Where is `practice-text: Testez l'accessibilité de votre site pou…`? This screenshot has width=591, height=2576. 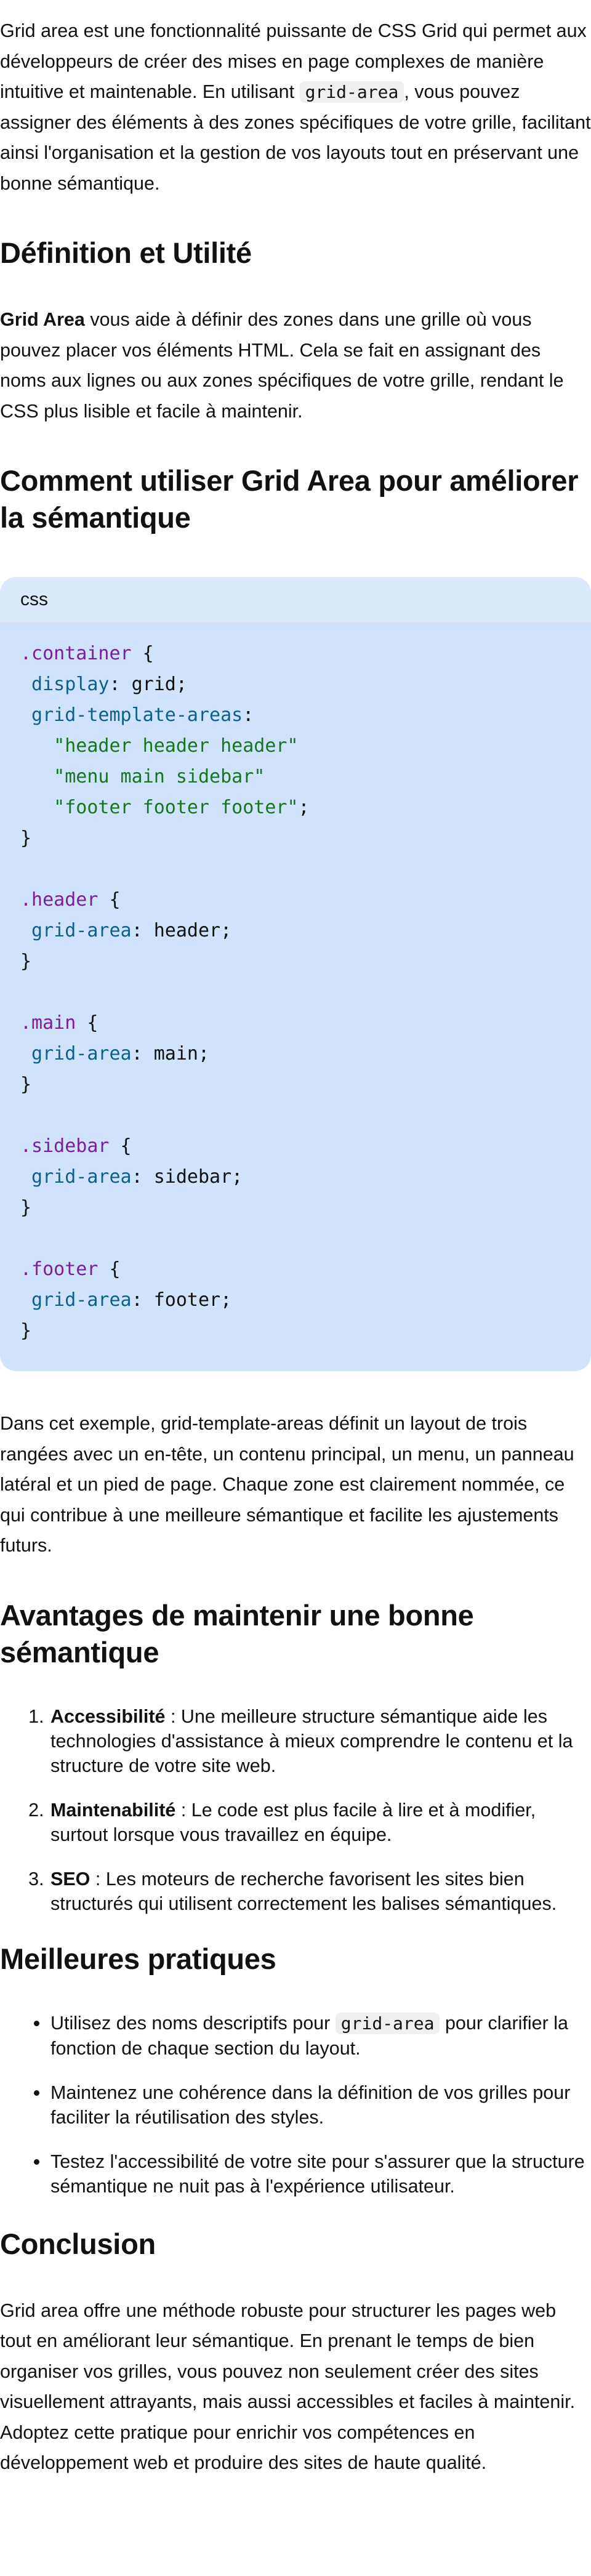
practice-text: Testez l'accessibilité de votre site pou… is located at coordinates (317, 2174).